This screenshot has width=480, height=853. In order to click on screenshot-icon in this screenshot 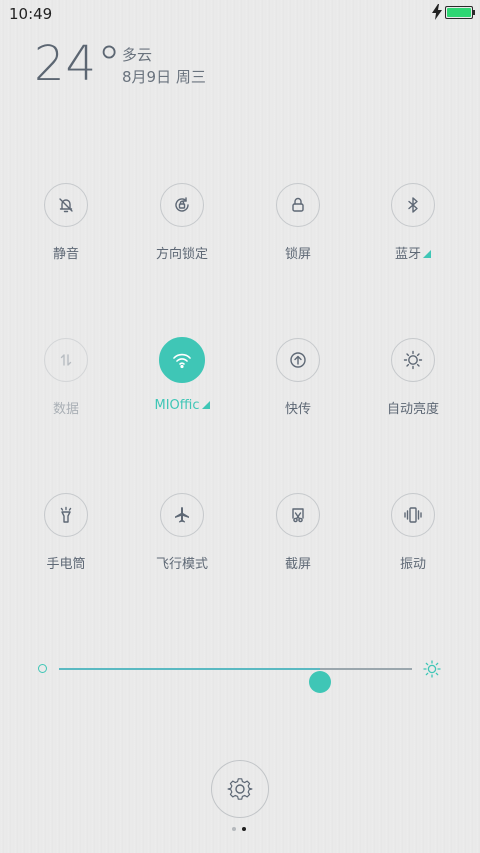, I will do `click(298, 515)`.